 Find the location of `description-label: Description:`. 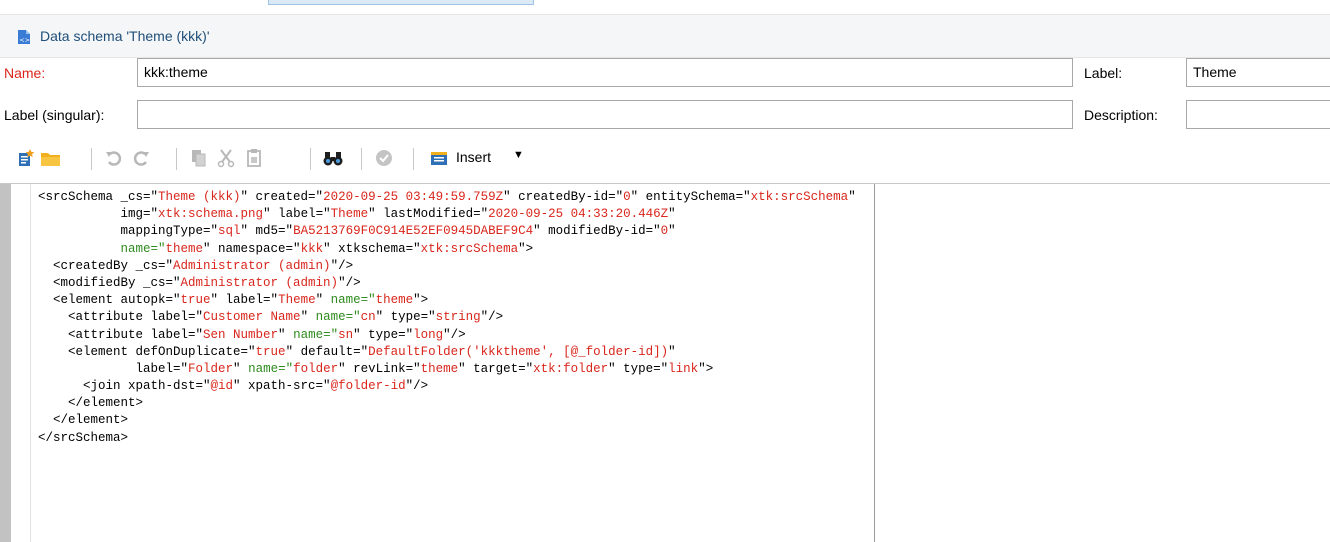

description-label: Description: is located at coordinates (1121, 115).